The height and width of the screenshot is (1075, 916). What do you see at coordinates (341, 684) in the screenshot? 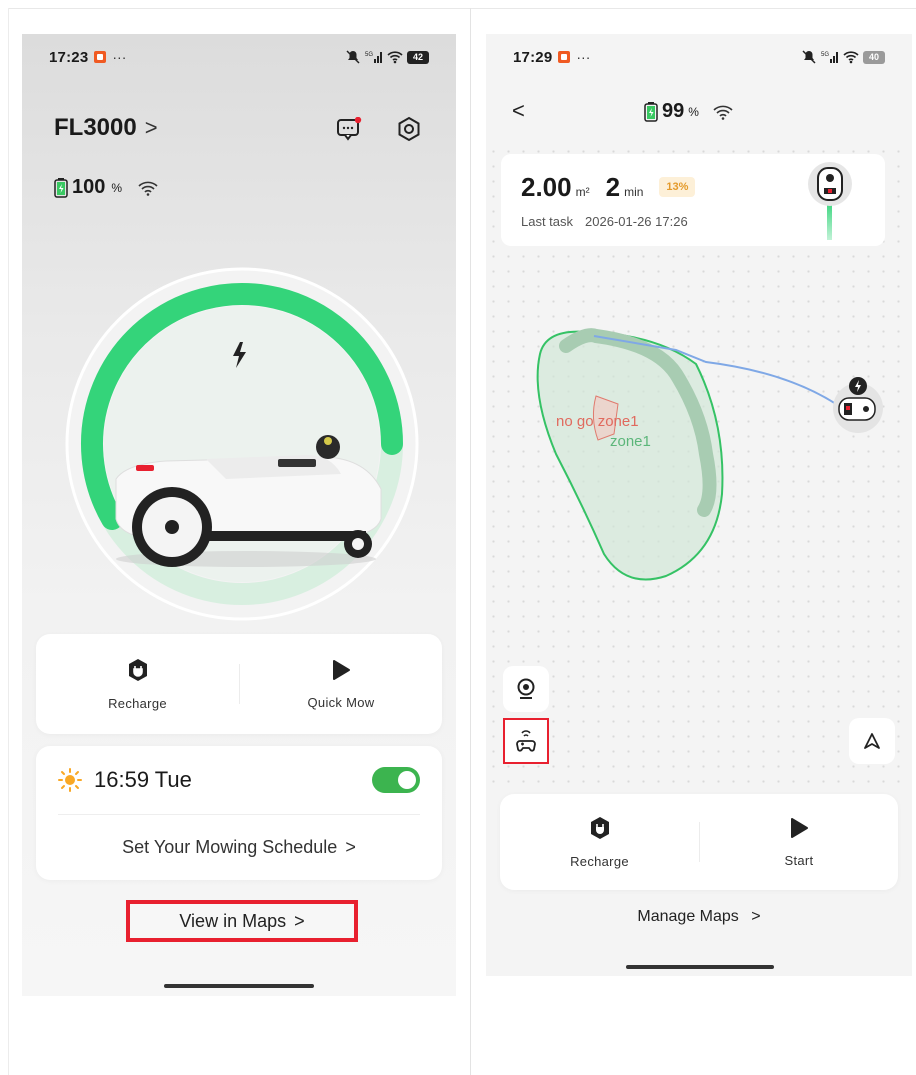
I see `quick-mow-button: Quick Mow` at bounding box center [341, 684].